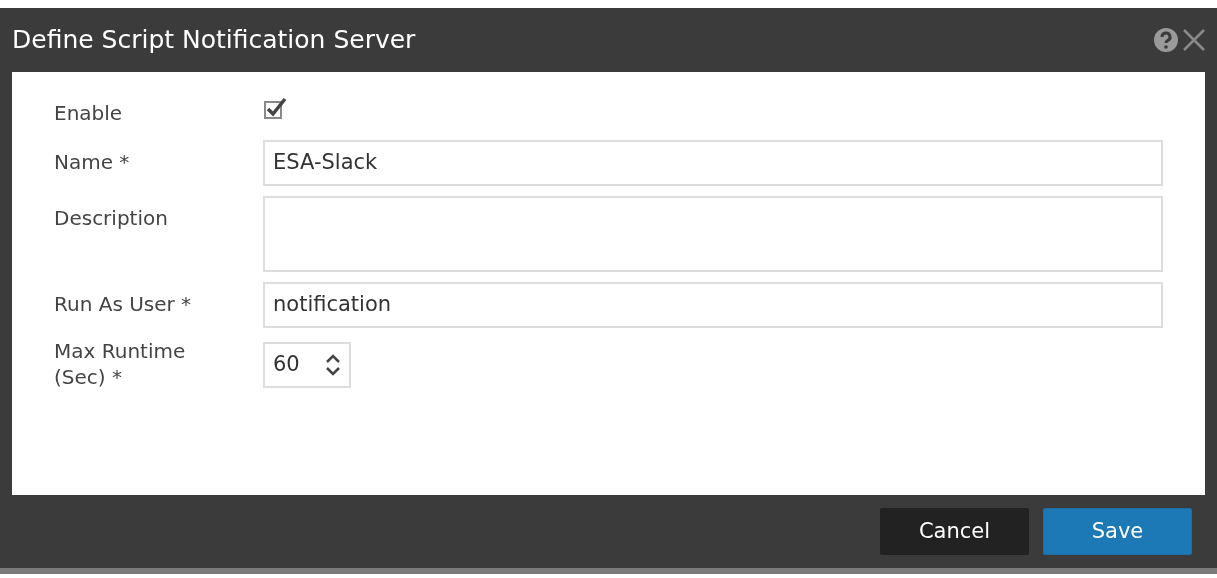 The image size is (1217, 578). Describe the element at coordinates (333, 365) in the screenshot. I see `stepper-icon` at that location.